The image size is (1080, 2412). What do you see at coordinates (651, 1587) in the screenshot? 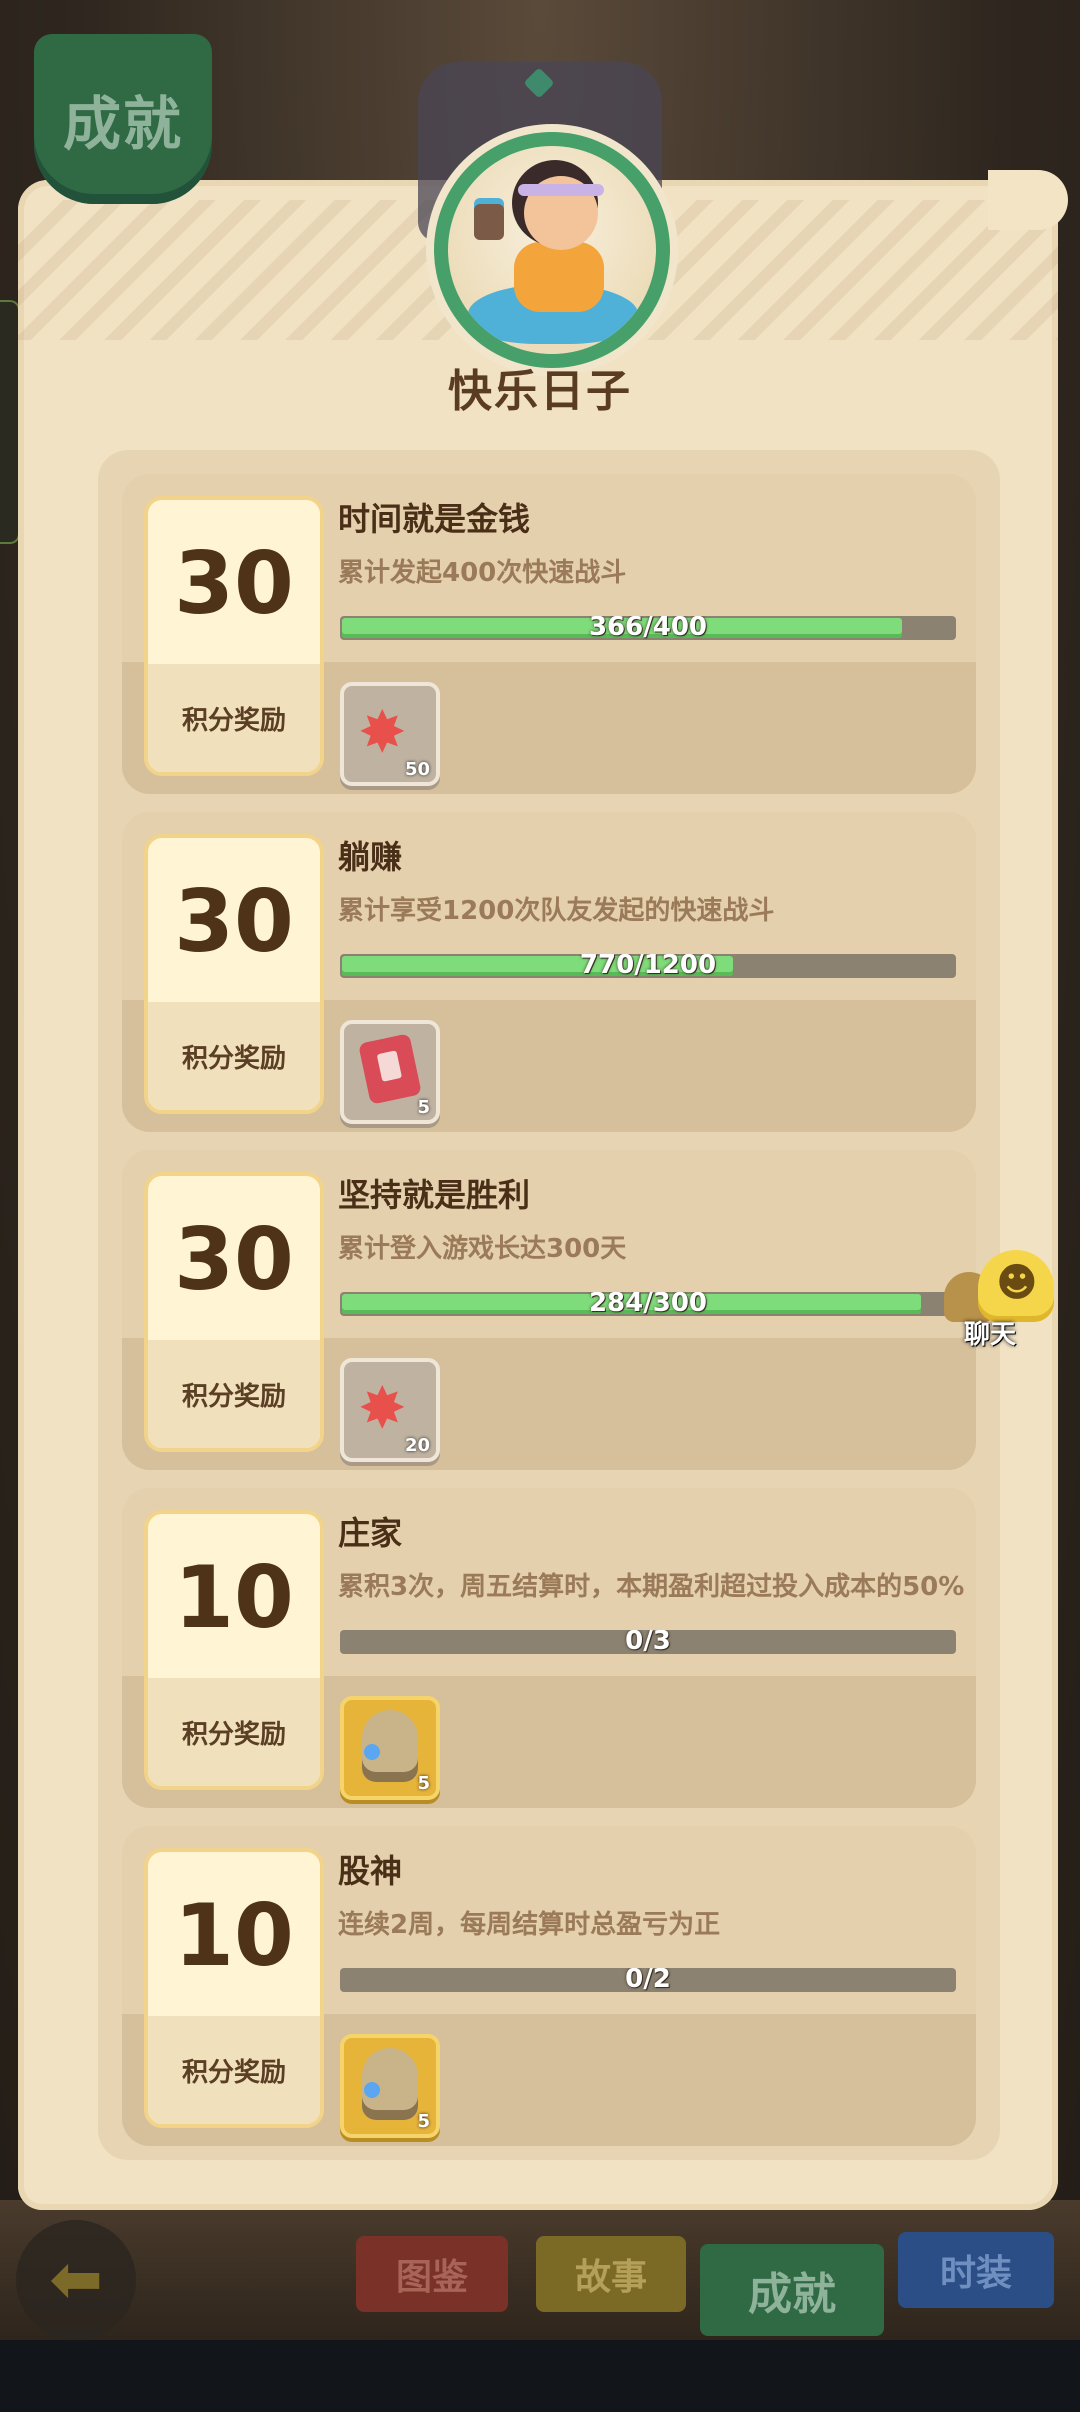
I see `achievement-description: 累积3次，周五结算时，本期盈利超过投入成本的50%` at bounding box center [651, 1587].